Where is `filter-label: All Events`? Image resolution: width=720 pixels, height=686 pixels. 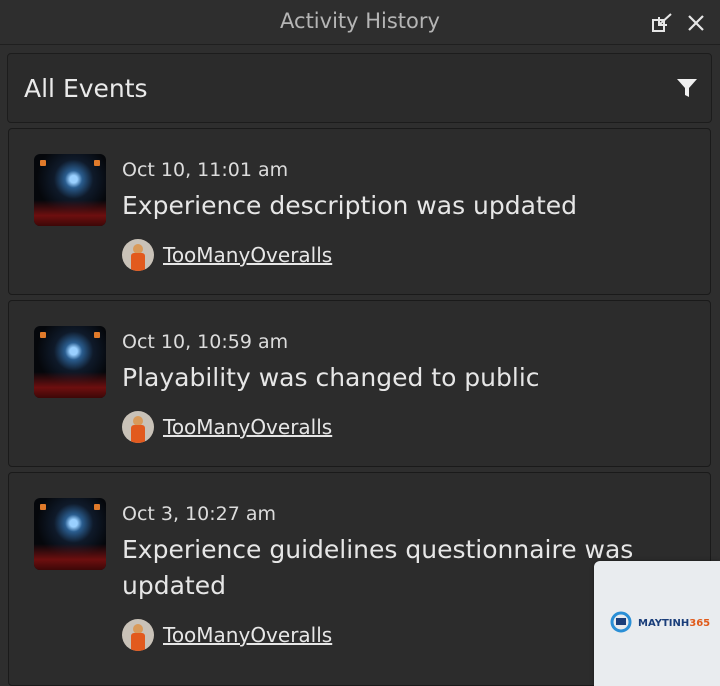
filter-label: All Events is located at coordinates (86, 88).